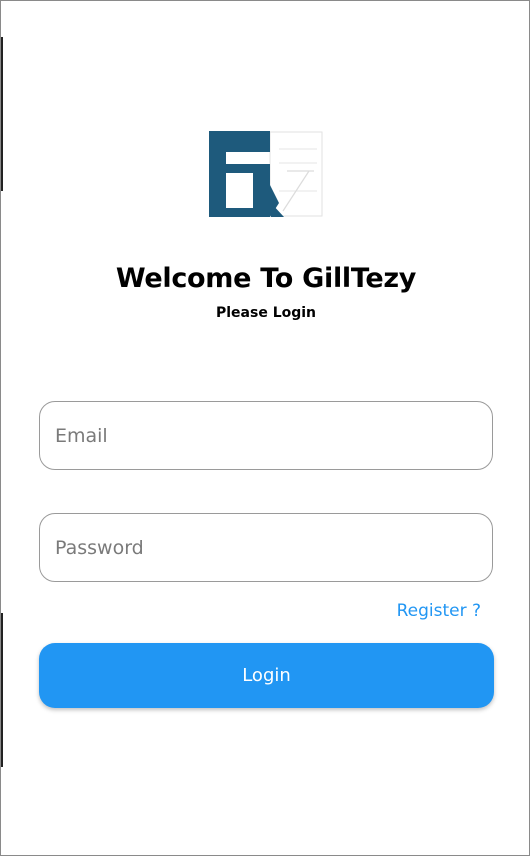 This screenshot has height=856, width=530. What do you see at coordinates (266, 675) in the screenshot?
I see `login-button: Login` at bounding box center [266, 675].